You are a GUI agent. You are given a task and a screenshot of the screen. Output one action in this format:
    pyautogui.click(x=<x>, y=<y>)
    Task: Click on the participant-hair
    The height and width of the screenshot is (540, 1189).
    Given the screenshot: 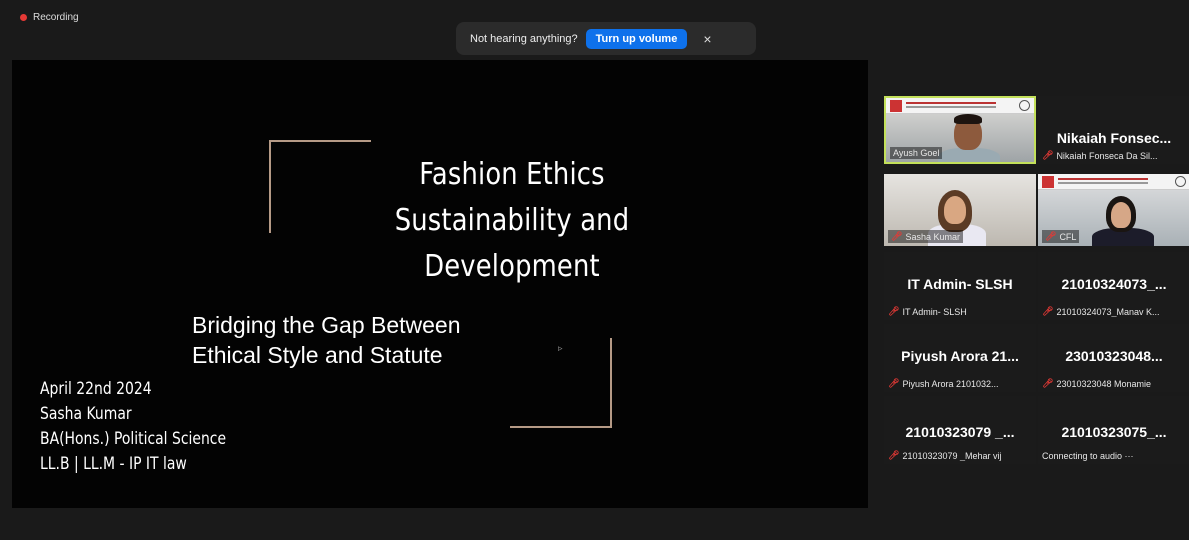 What is the action you would take?
    pyautogui.click(x=968, y=119)
    